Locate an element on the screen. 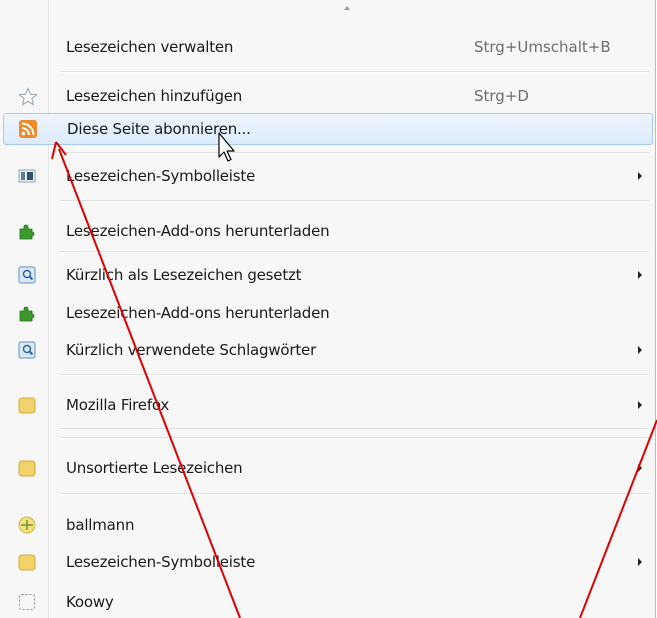  menu-item-unsorted-bookmarks: Unsortierte Lesezeichen is located at coordinates (327, 468).